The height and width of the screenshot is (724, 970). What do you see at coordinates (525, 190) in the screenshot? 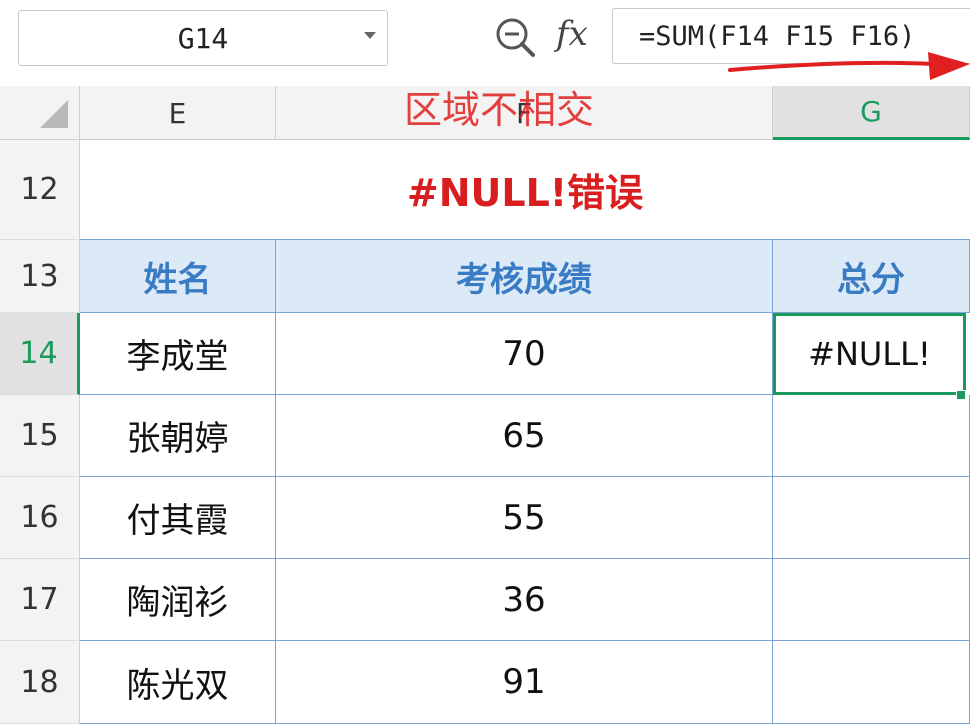
I see `sheet-title: #NULL!错误` at bounding box center [525, 190].